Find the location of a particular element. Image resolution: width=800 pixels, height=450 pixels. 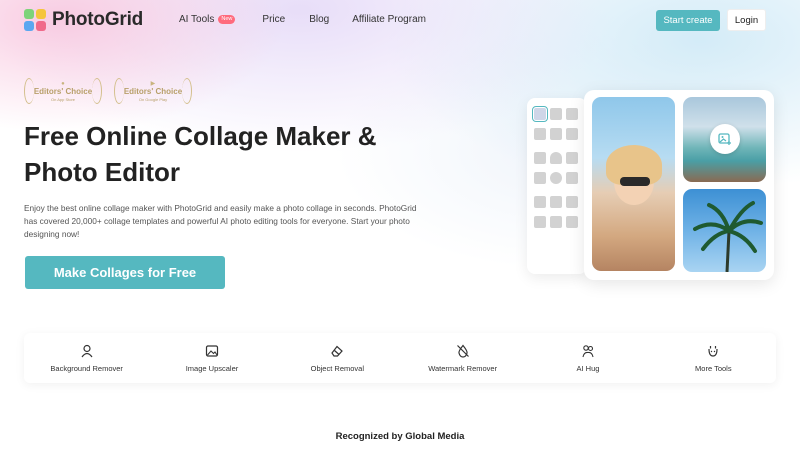

nav-affiliate-label: Affiliate Program is located at coordinates (389, 19).